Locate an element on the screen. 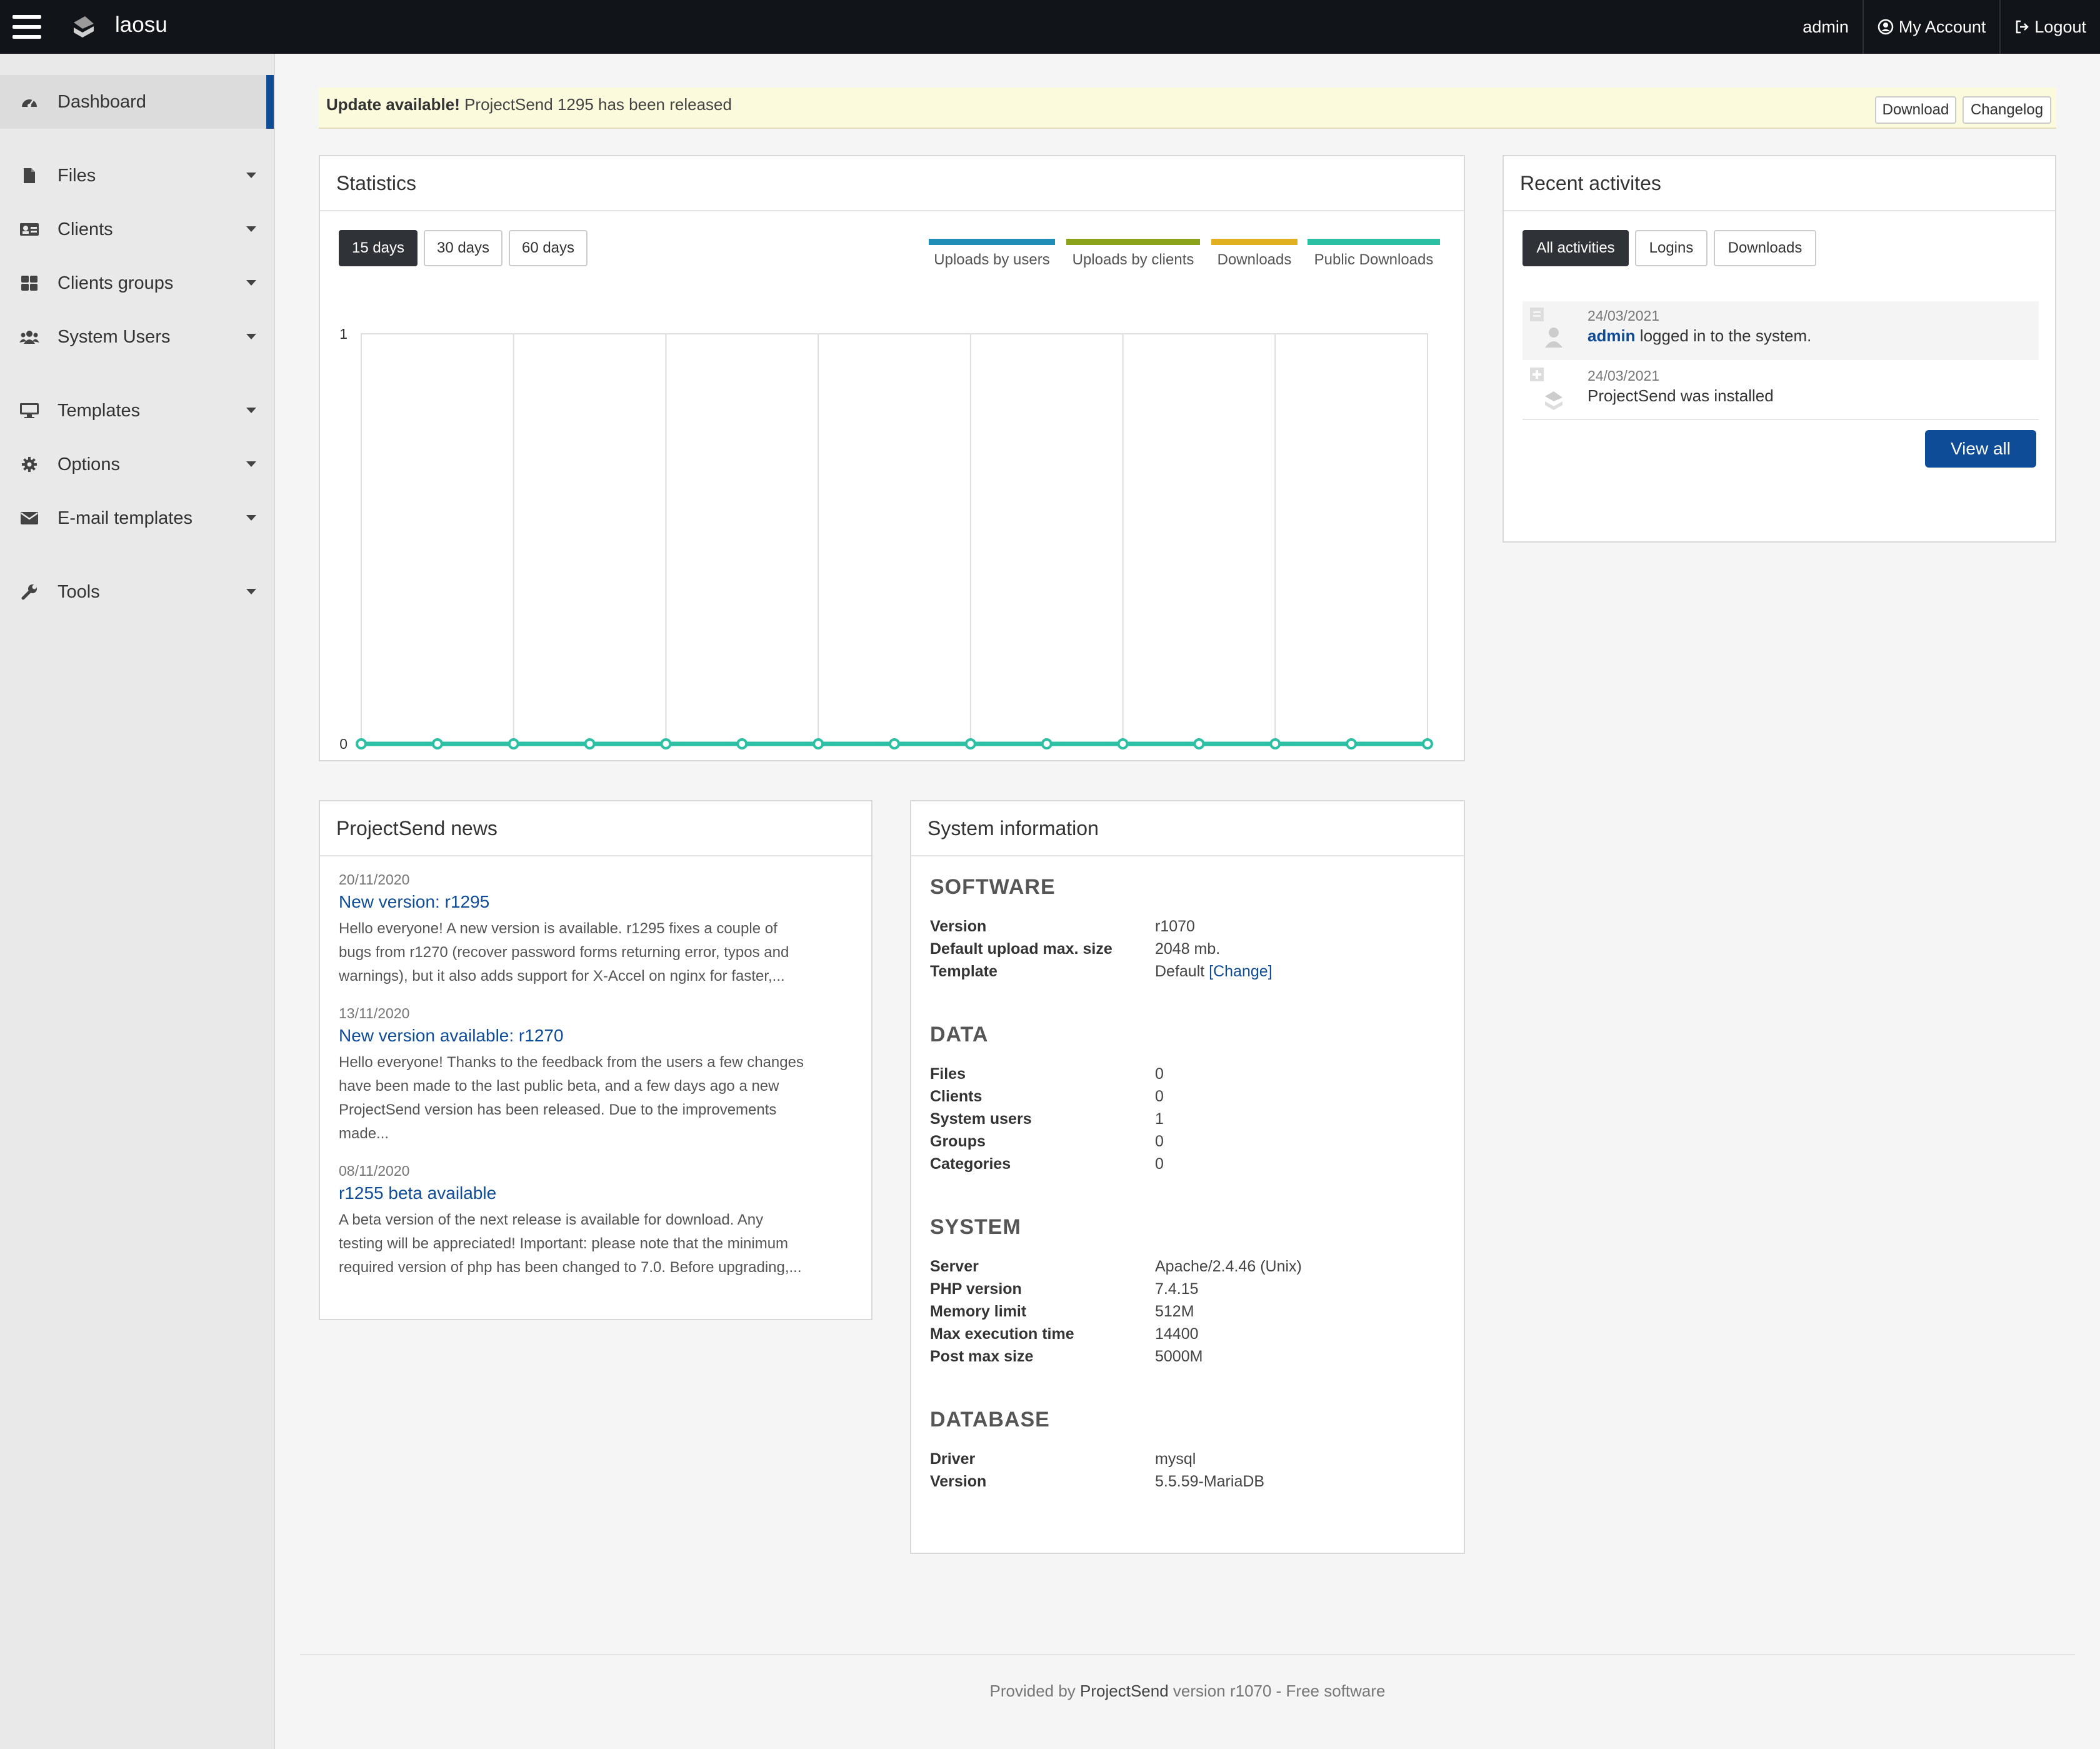 The image size is (2100, 1749). info-value: 2048 mb. is located at coordinates (1188, 949).